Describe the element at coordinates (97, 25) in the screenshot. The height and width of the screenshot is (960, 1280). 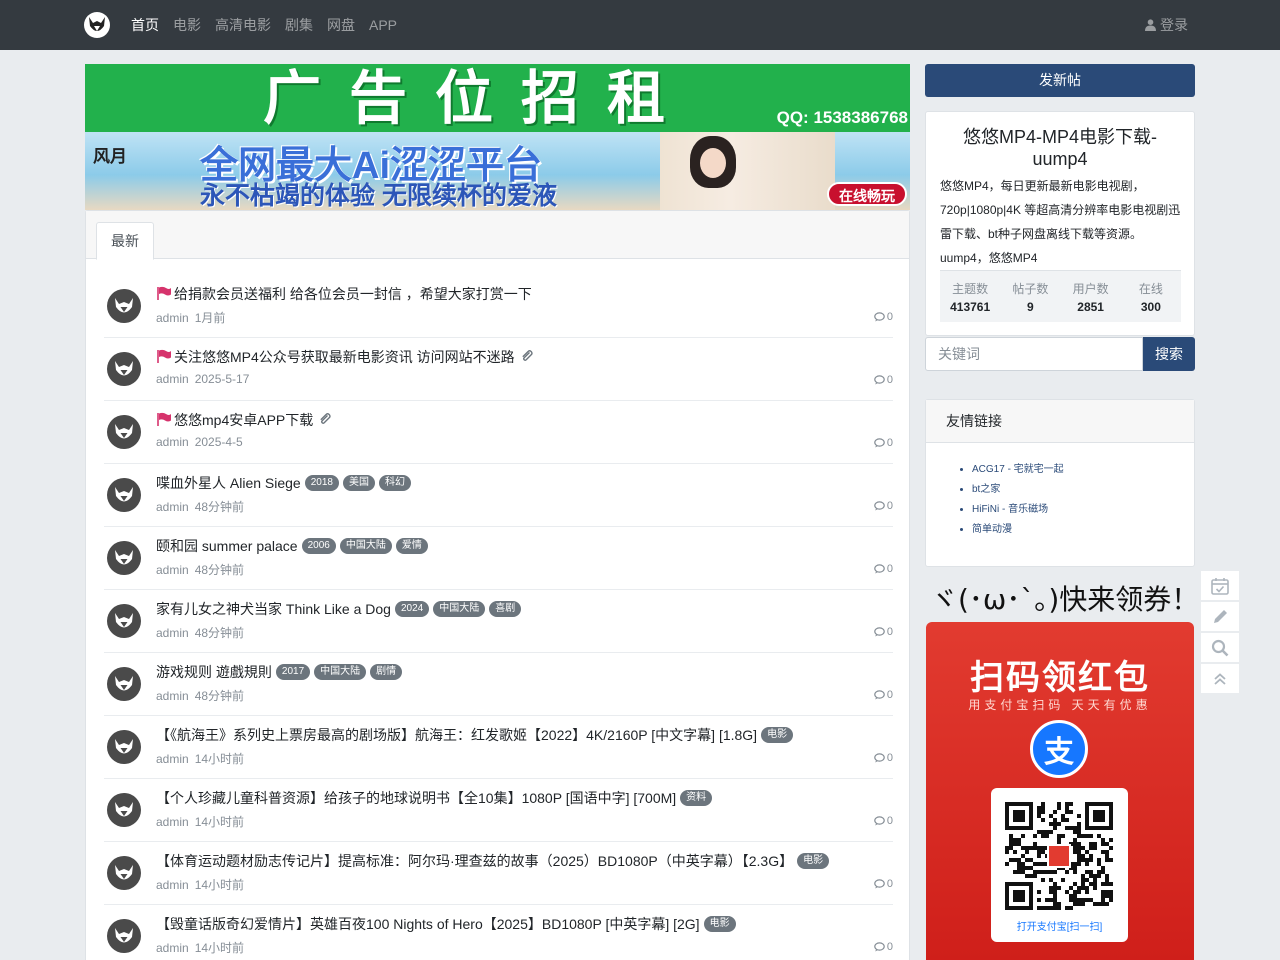
I see `site-logo-icon` at that location.